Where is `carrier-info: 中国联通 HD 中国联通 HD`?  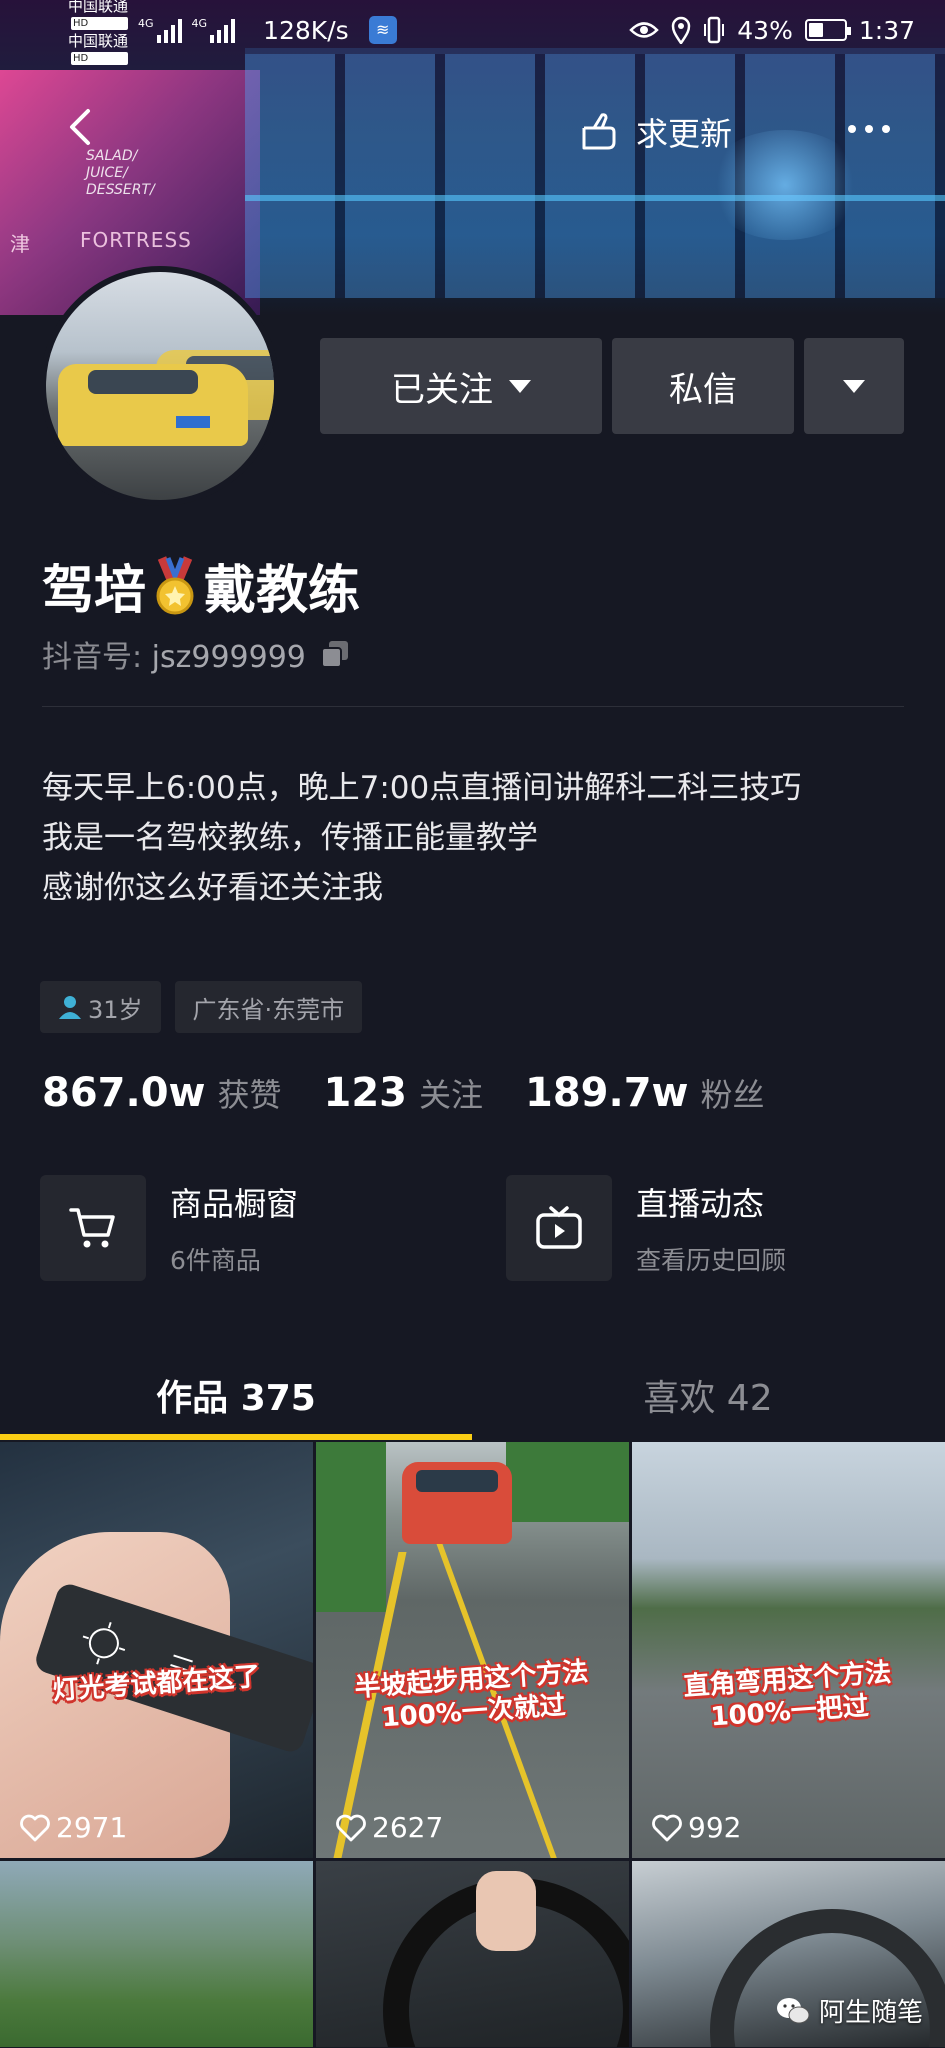 carrier-info: 中国联通 HD 中国联通 HD is located at coordinates (98, 32).